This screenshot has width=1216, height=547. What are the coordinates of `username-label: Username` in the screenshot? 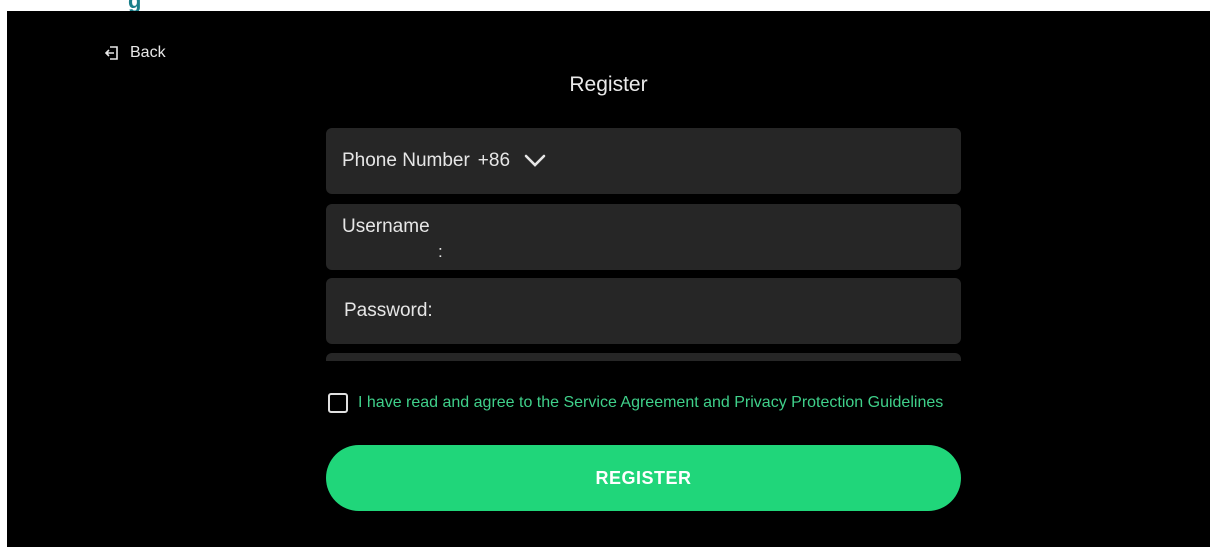 It's located at (386, 226).